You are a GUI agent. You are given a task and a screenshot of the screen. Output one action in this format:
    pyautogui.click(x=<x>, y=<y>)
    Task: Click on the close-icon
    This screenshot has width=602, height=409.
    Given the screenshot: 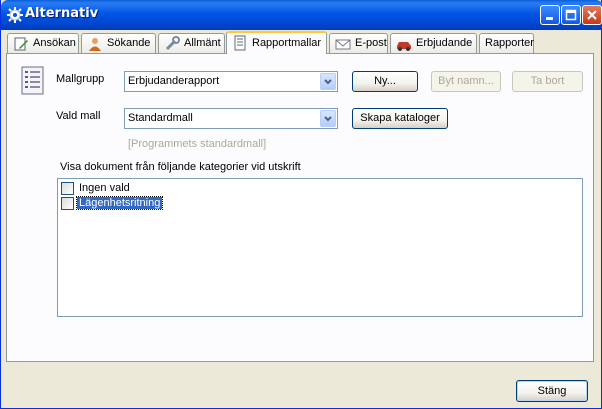 What is the action you would take?
    pyautogui.click(x=592, y=15)
    